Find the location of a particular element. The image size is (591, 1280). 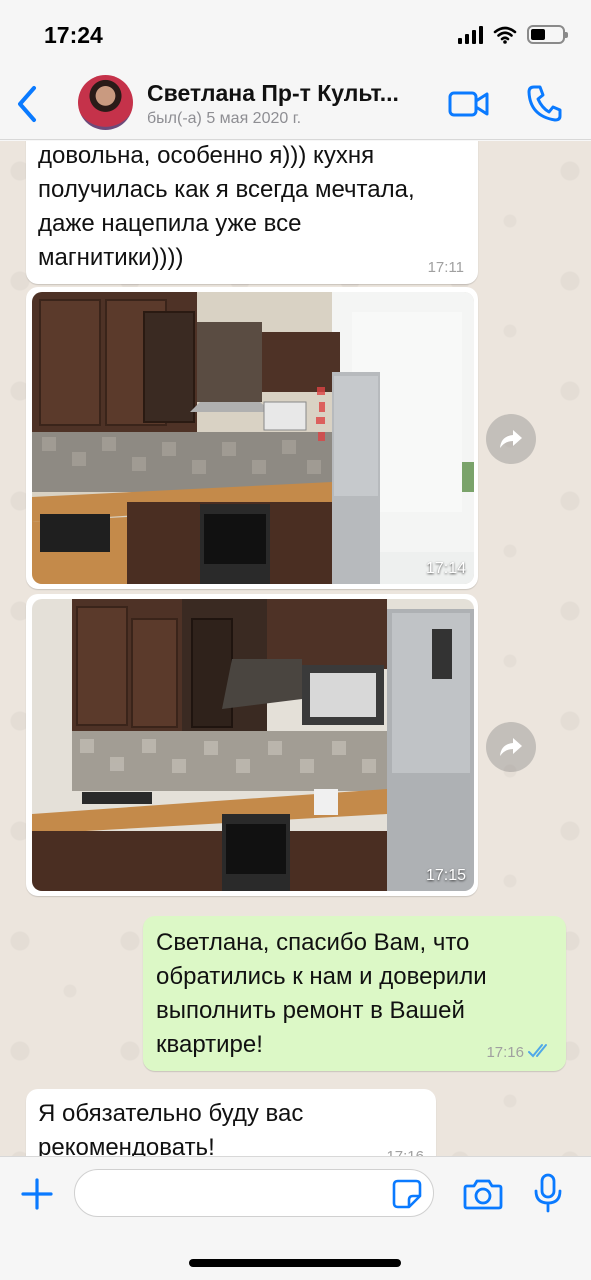

home-indicator is located at coordinates (295, 1263).